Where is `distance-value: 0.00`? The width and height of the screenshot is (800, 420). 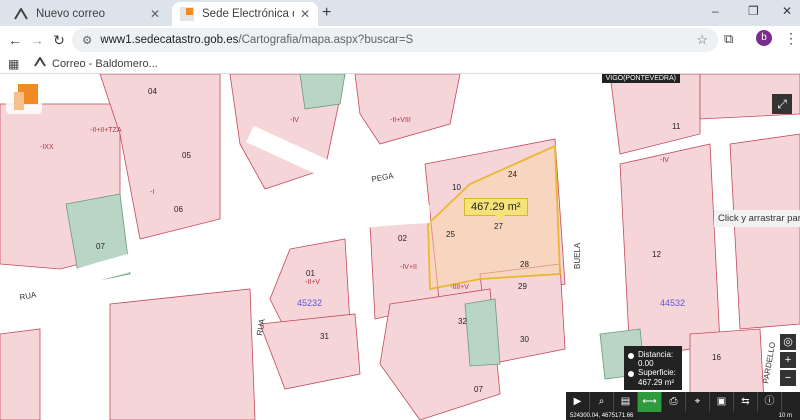
distance-value: 0.00 is located at coordinates (646, 364).